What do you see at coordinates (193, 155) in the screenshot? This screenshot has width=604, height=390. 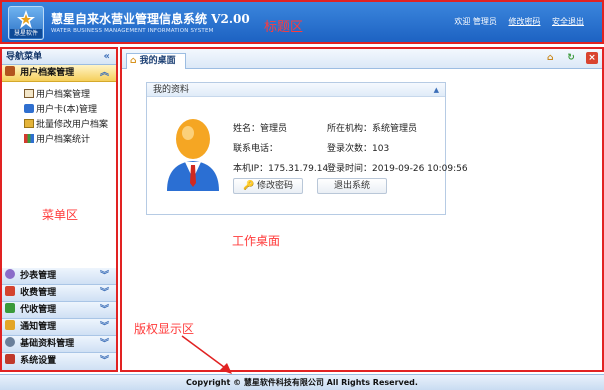 I see `user-avatar-icon` at bounding box center [193, 155].